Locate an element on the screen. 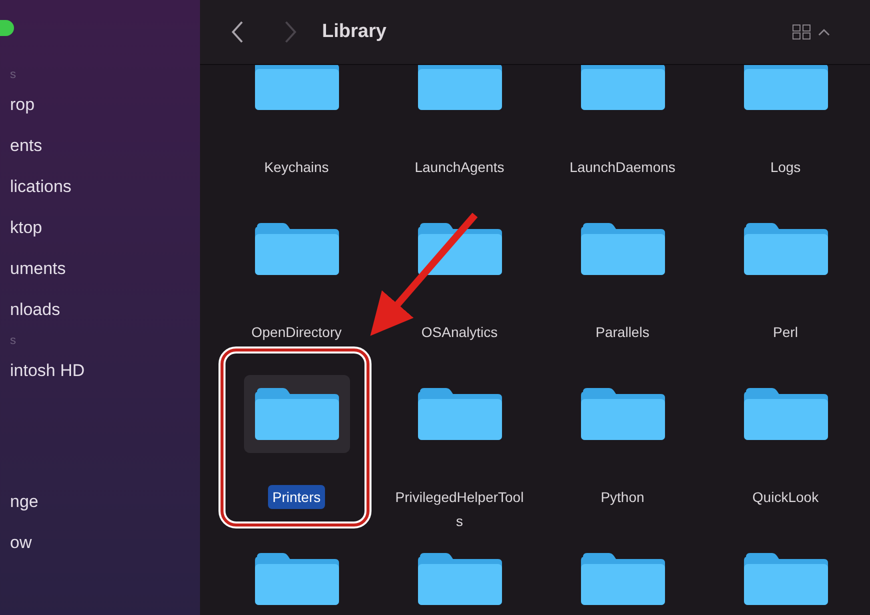 This screenshot has height=615, width=870. window-title: Library is located at coordinates (354, 32).